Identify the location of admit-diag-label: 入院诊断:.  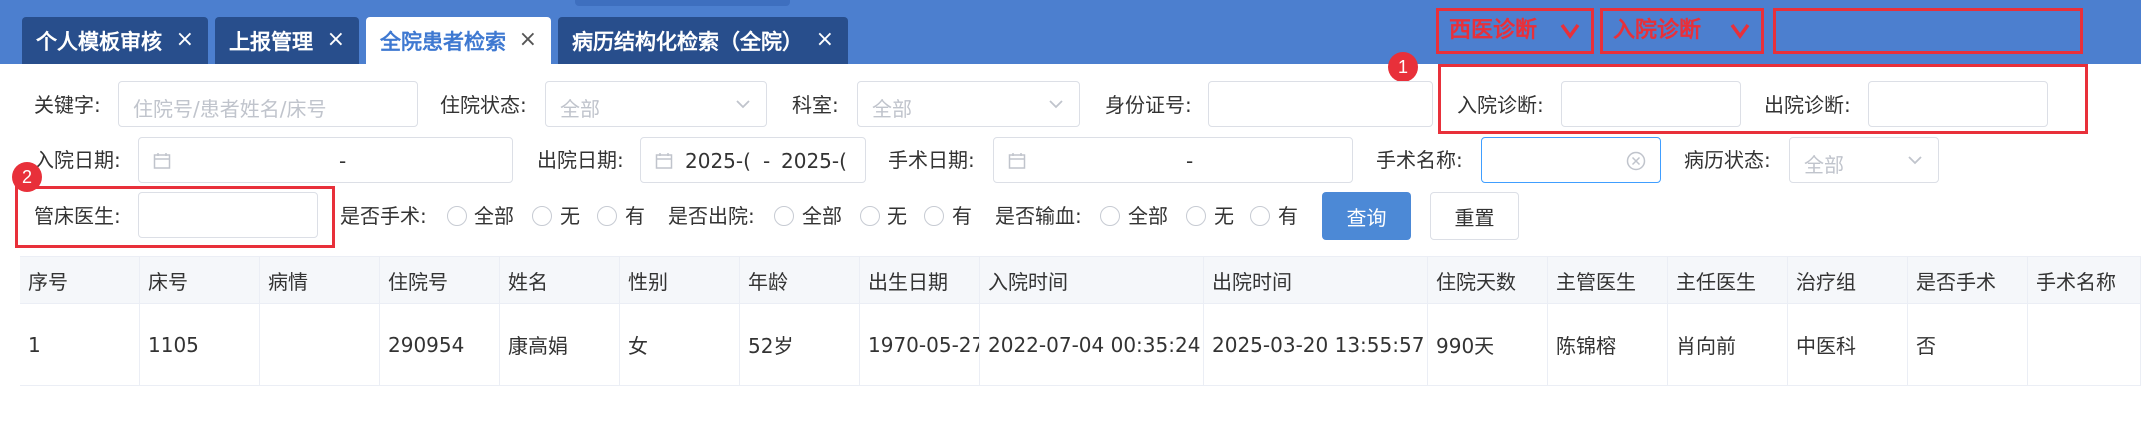
(1500, 105).